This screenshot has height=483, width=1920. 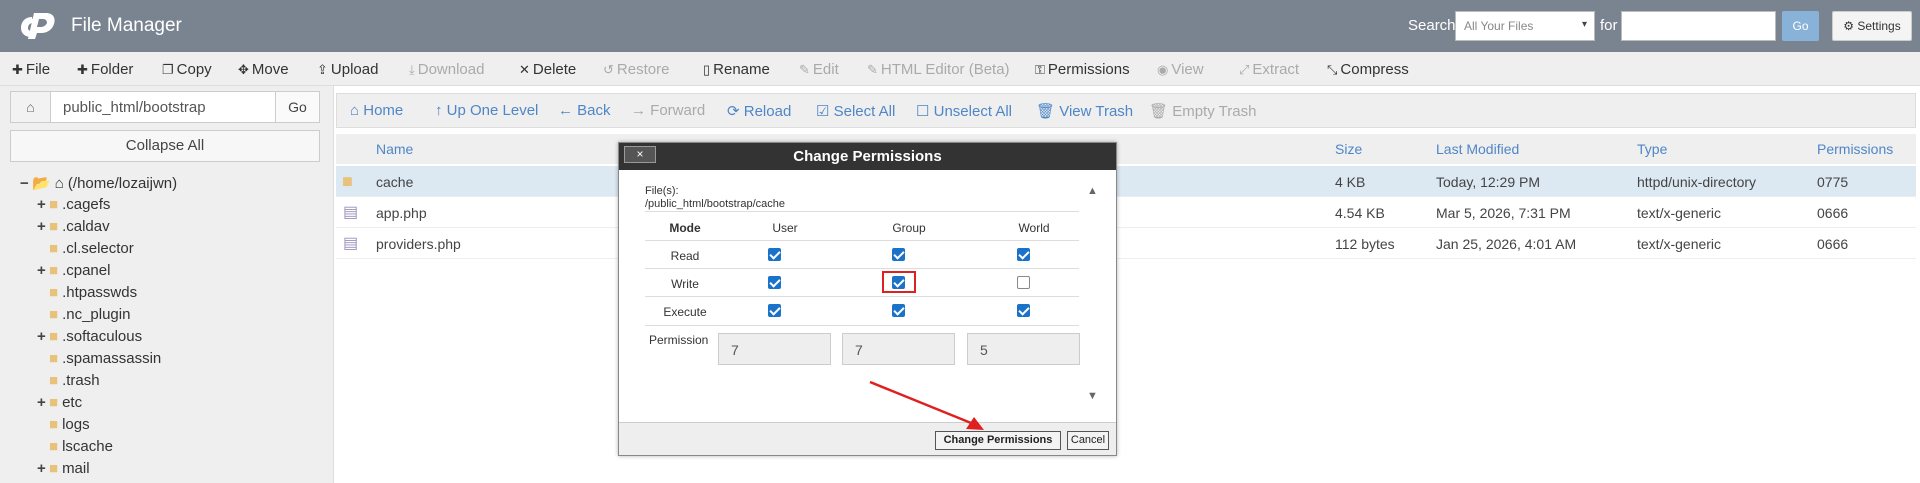 I want to click on column-type: Type, so click(x=1652, y=149).